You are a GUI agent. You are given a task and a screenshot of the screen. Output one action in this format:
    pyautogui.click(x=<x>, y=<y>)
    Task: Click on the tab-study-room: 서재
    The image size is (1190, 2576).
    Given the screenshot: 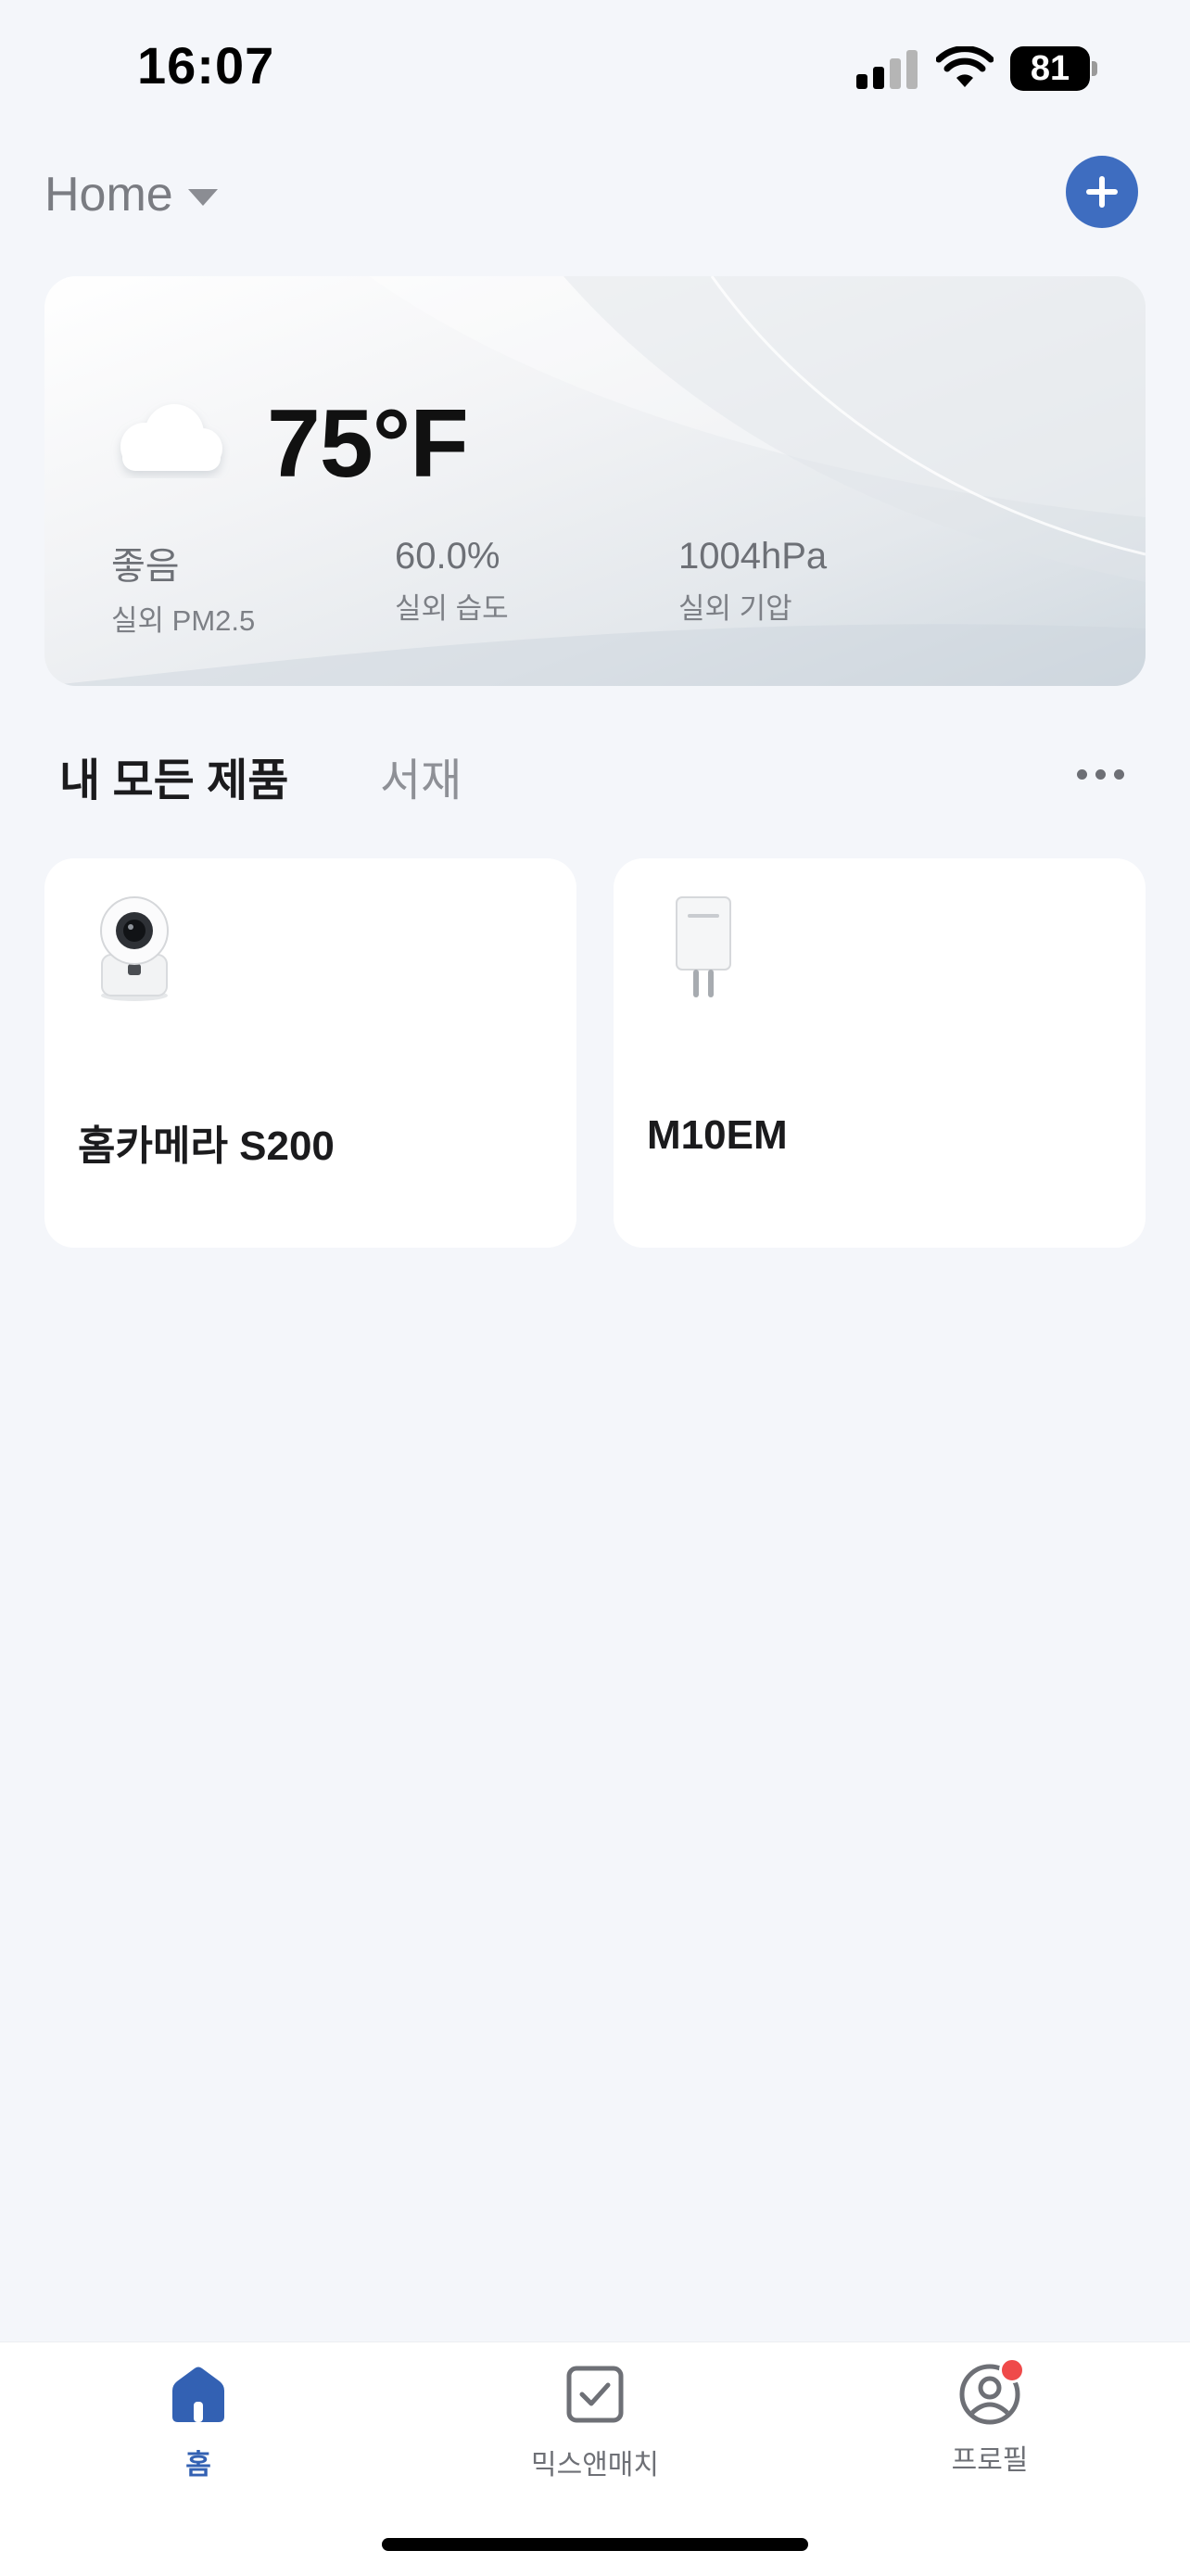 What is the action you would take?
    pyautogui.click(x=421, y=775)
    